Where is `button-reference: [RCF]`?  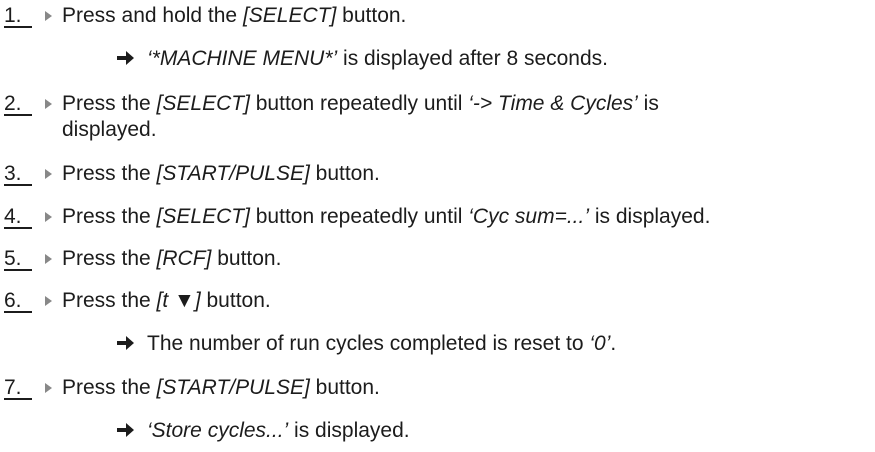
button-reference: [RCF] is located at coordinates (184, 258).